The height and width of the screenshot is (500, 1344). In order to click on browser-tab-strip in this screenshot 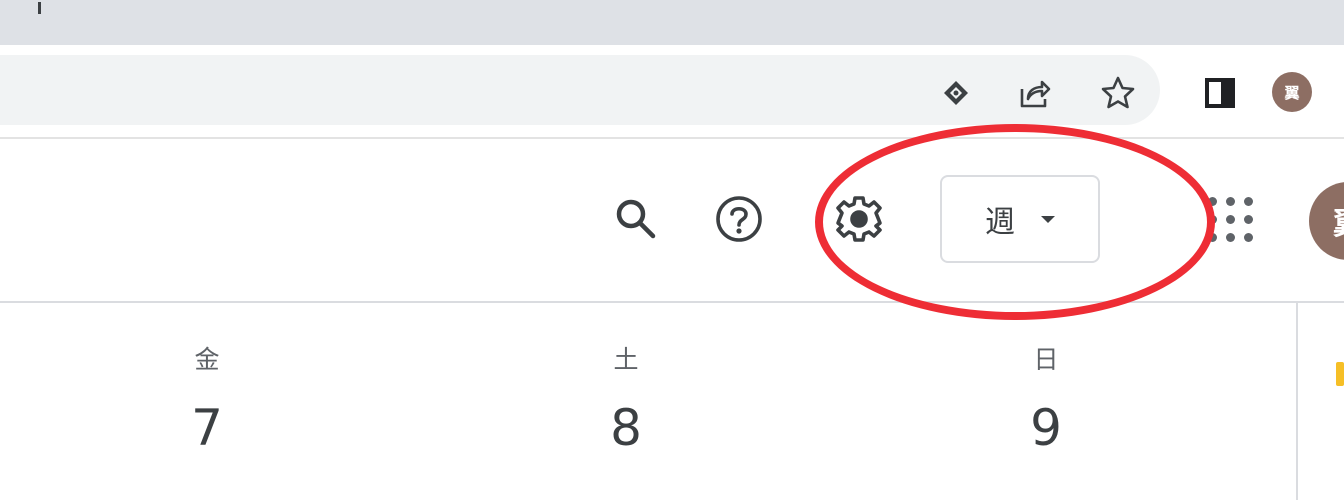, I will do `click(672, 22)`.